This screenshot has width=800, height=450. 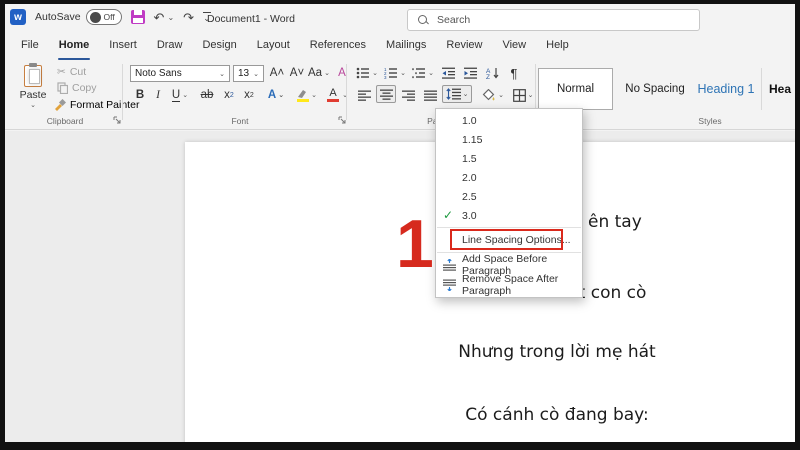 What do you see at coordinates (60, 105) in the screenshot?
I see `format-painter-icon` at bounding box center [60, 105].